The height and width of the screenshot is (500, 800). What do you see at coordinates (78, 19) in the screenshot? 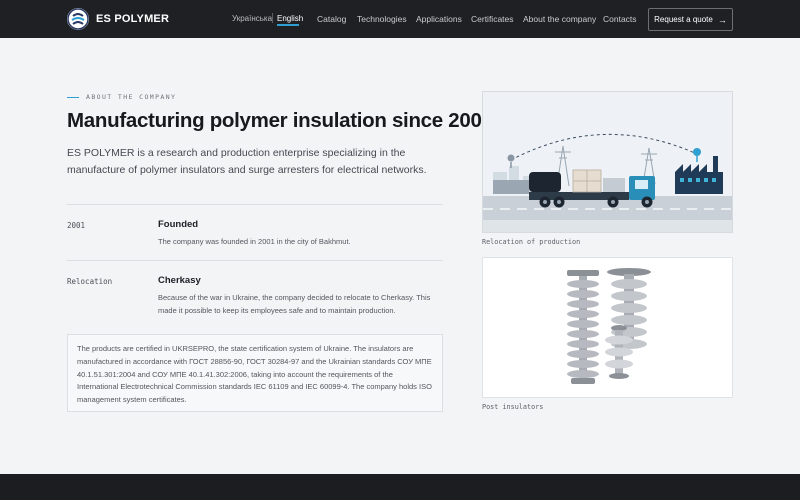
I see `logo-icon` at bounding box center [78, 19].